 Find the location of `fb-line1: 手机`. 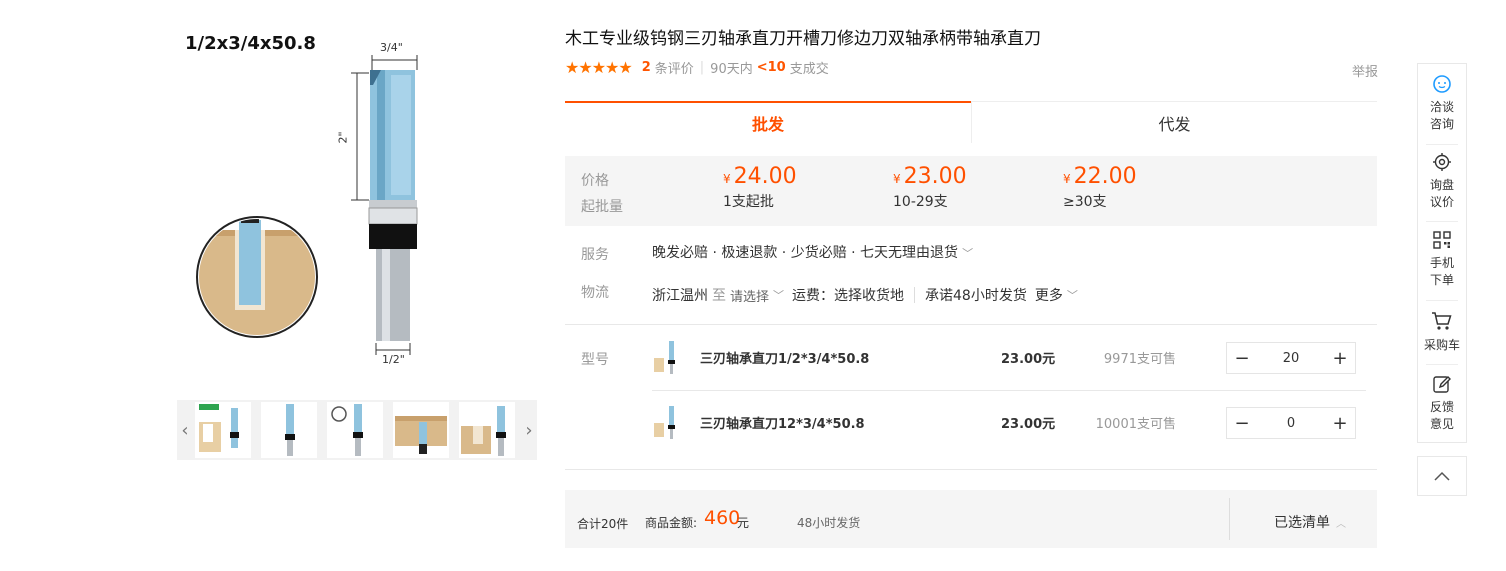

fb-line1: 手机 is located at coordinates (1441, 263).